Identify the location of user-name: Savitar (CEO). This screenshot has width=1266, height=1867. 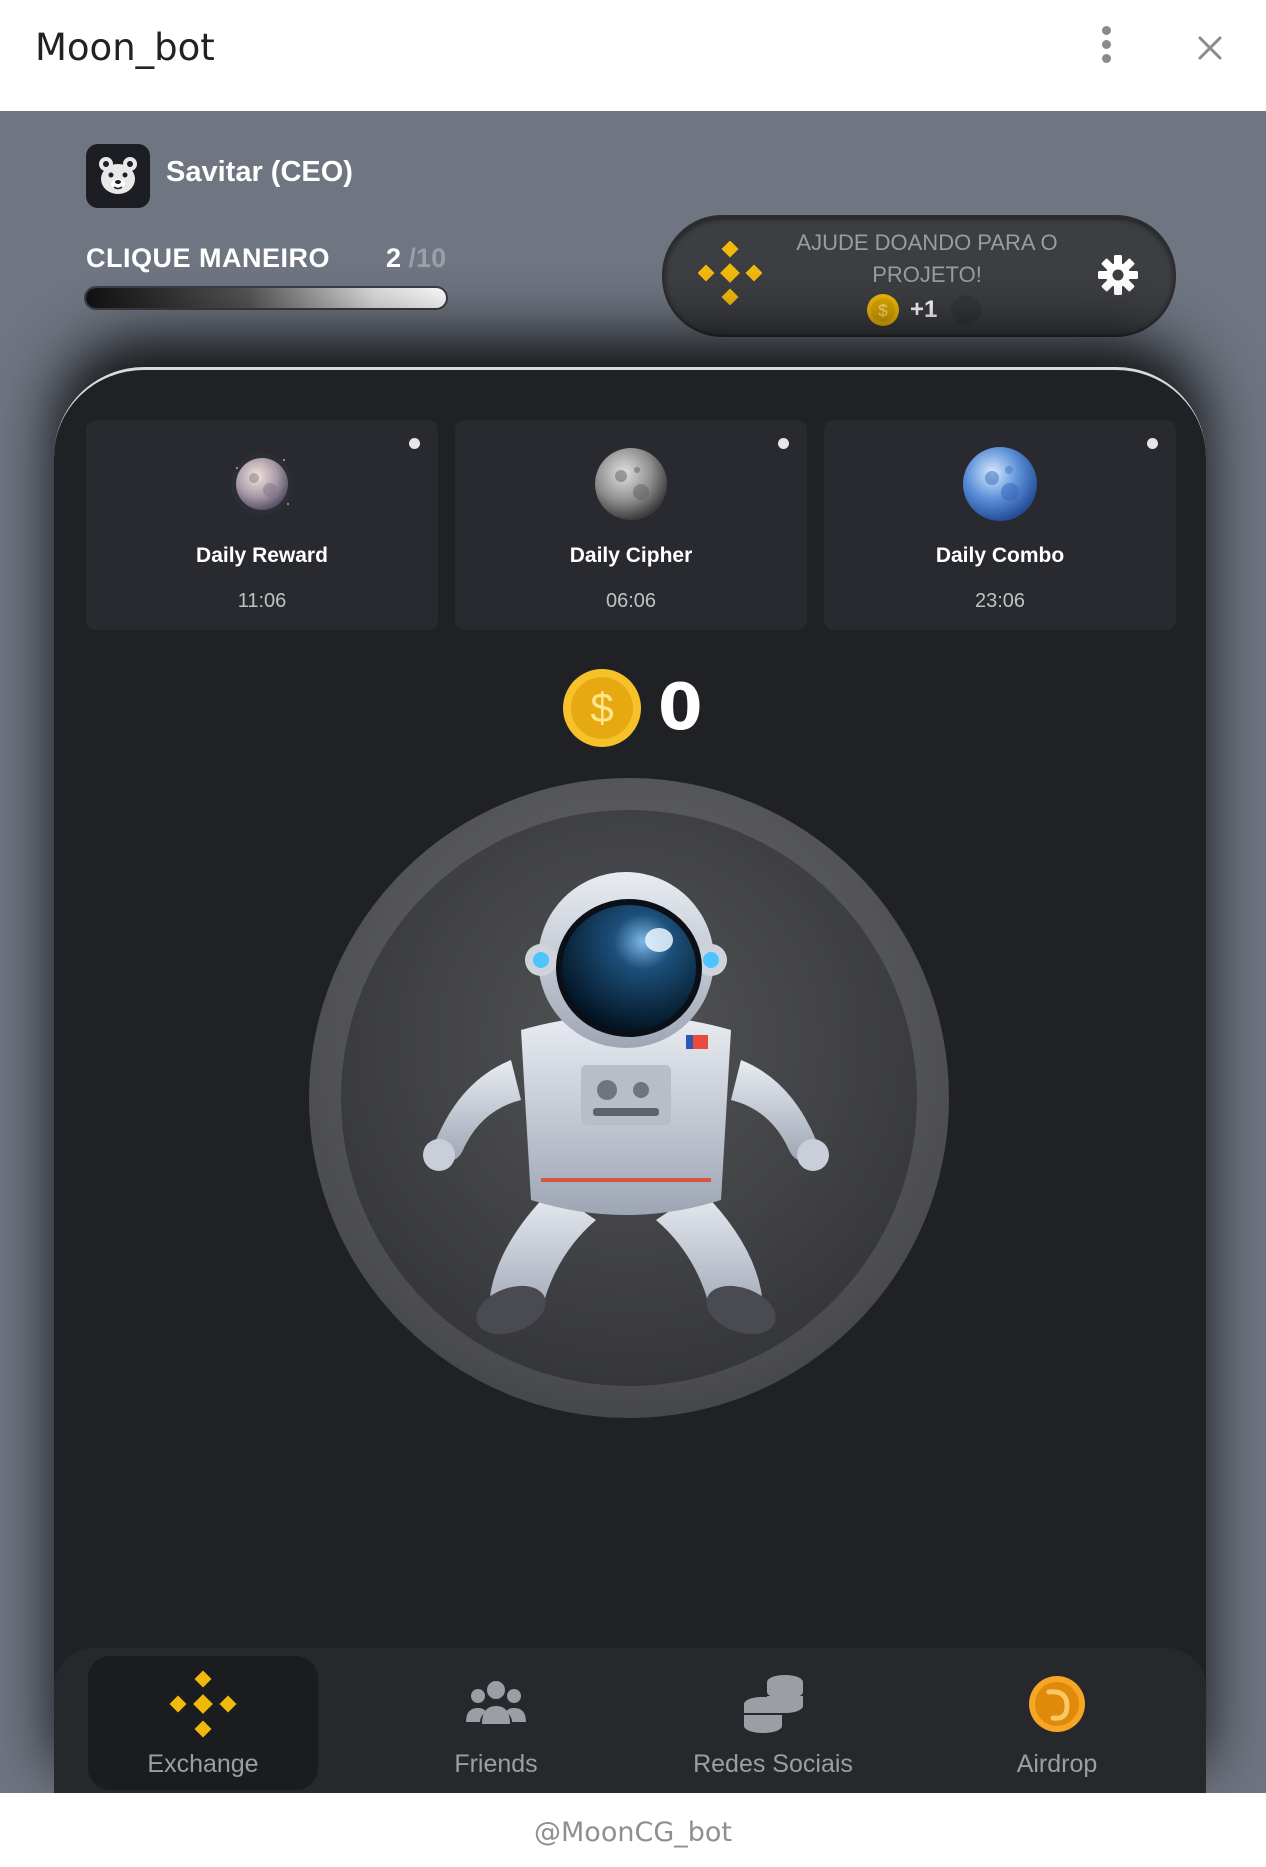
(259, 172).